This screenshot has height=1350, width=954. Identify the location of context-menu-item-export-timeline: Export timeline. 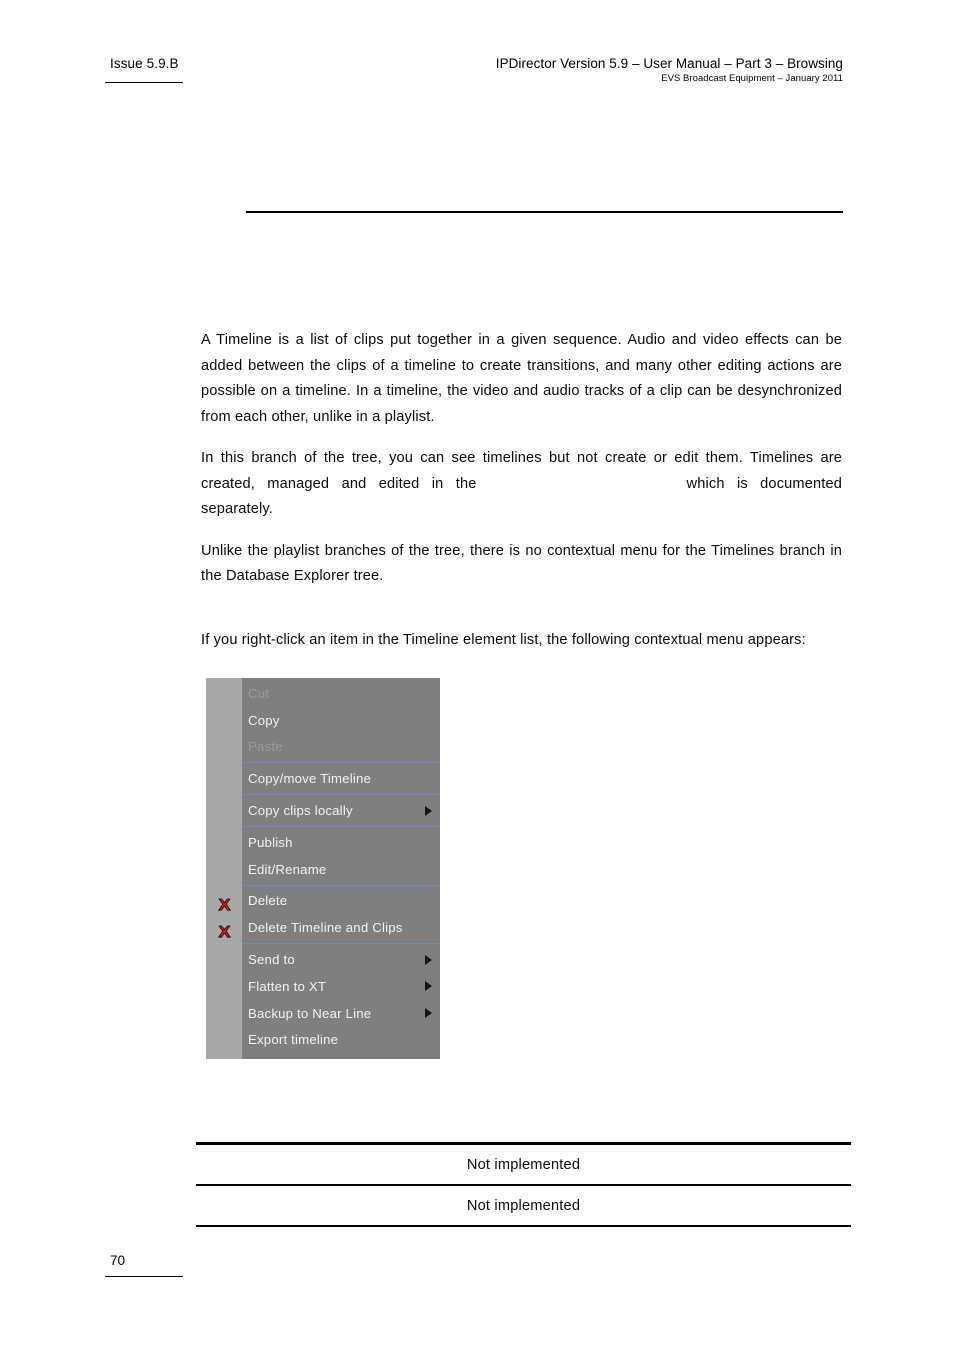
(341, 1040).